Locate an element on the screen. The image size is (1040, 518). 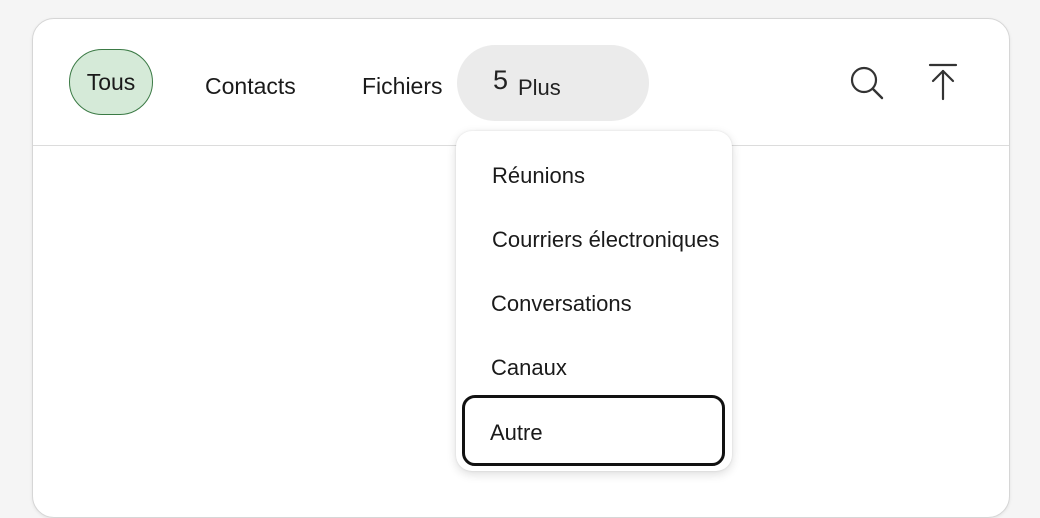
more-count: 5 is located at coordinates (501, 80).